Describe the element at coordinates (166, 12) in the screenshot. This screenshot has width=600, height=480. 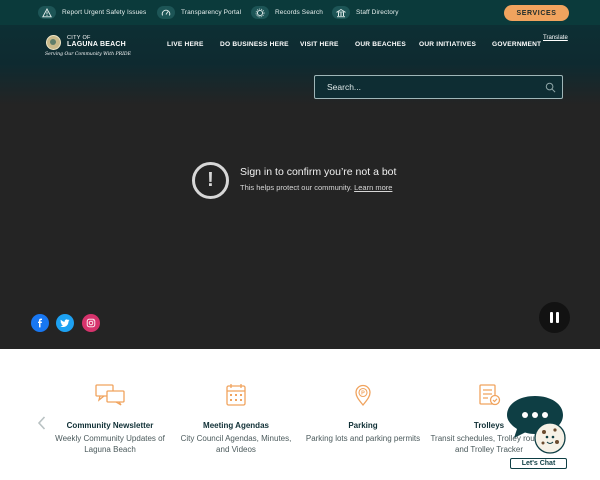
I see `gauge-icon` at that location.